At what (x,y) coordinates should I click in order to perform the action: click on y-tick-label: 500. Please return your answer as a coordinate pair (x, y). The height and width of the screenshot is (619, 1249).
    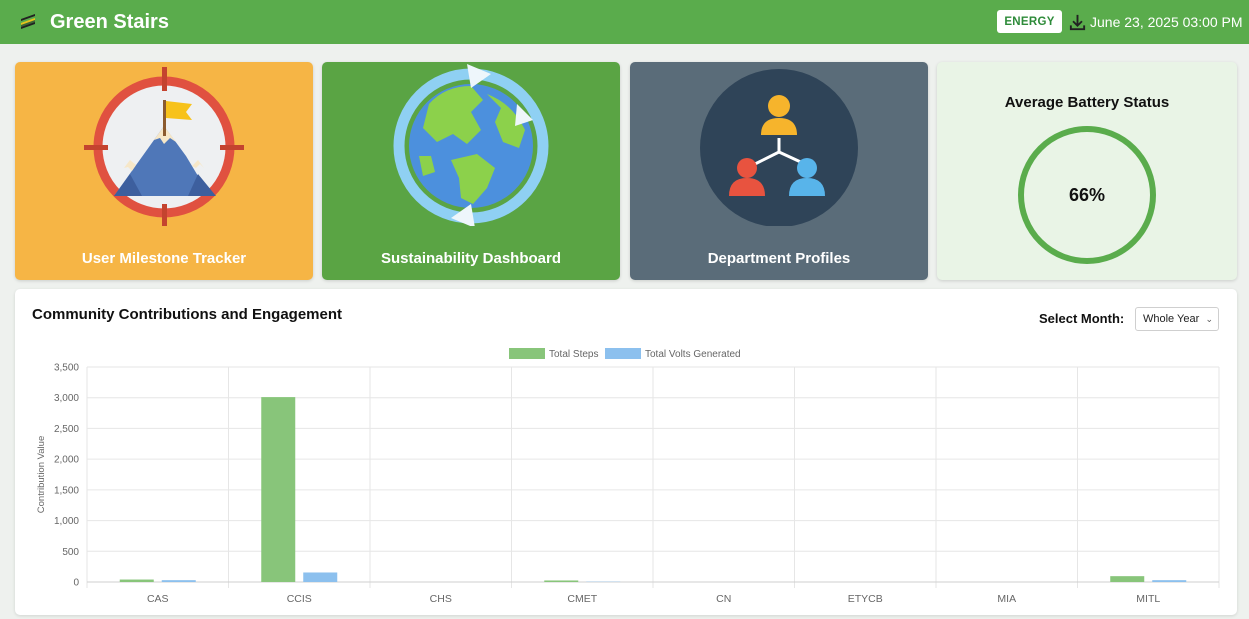
    Looking at the image, I should click on (70, 552).